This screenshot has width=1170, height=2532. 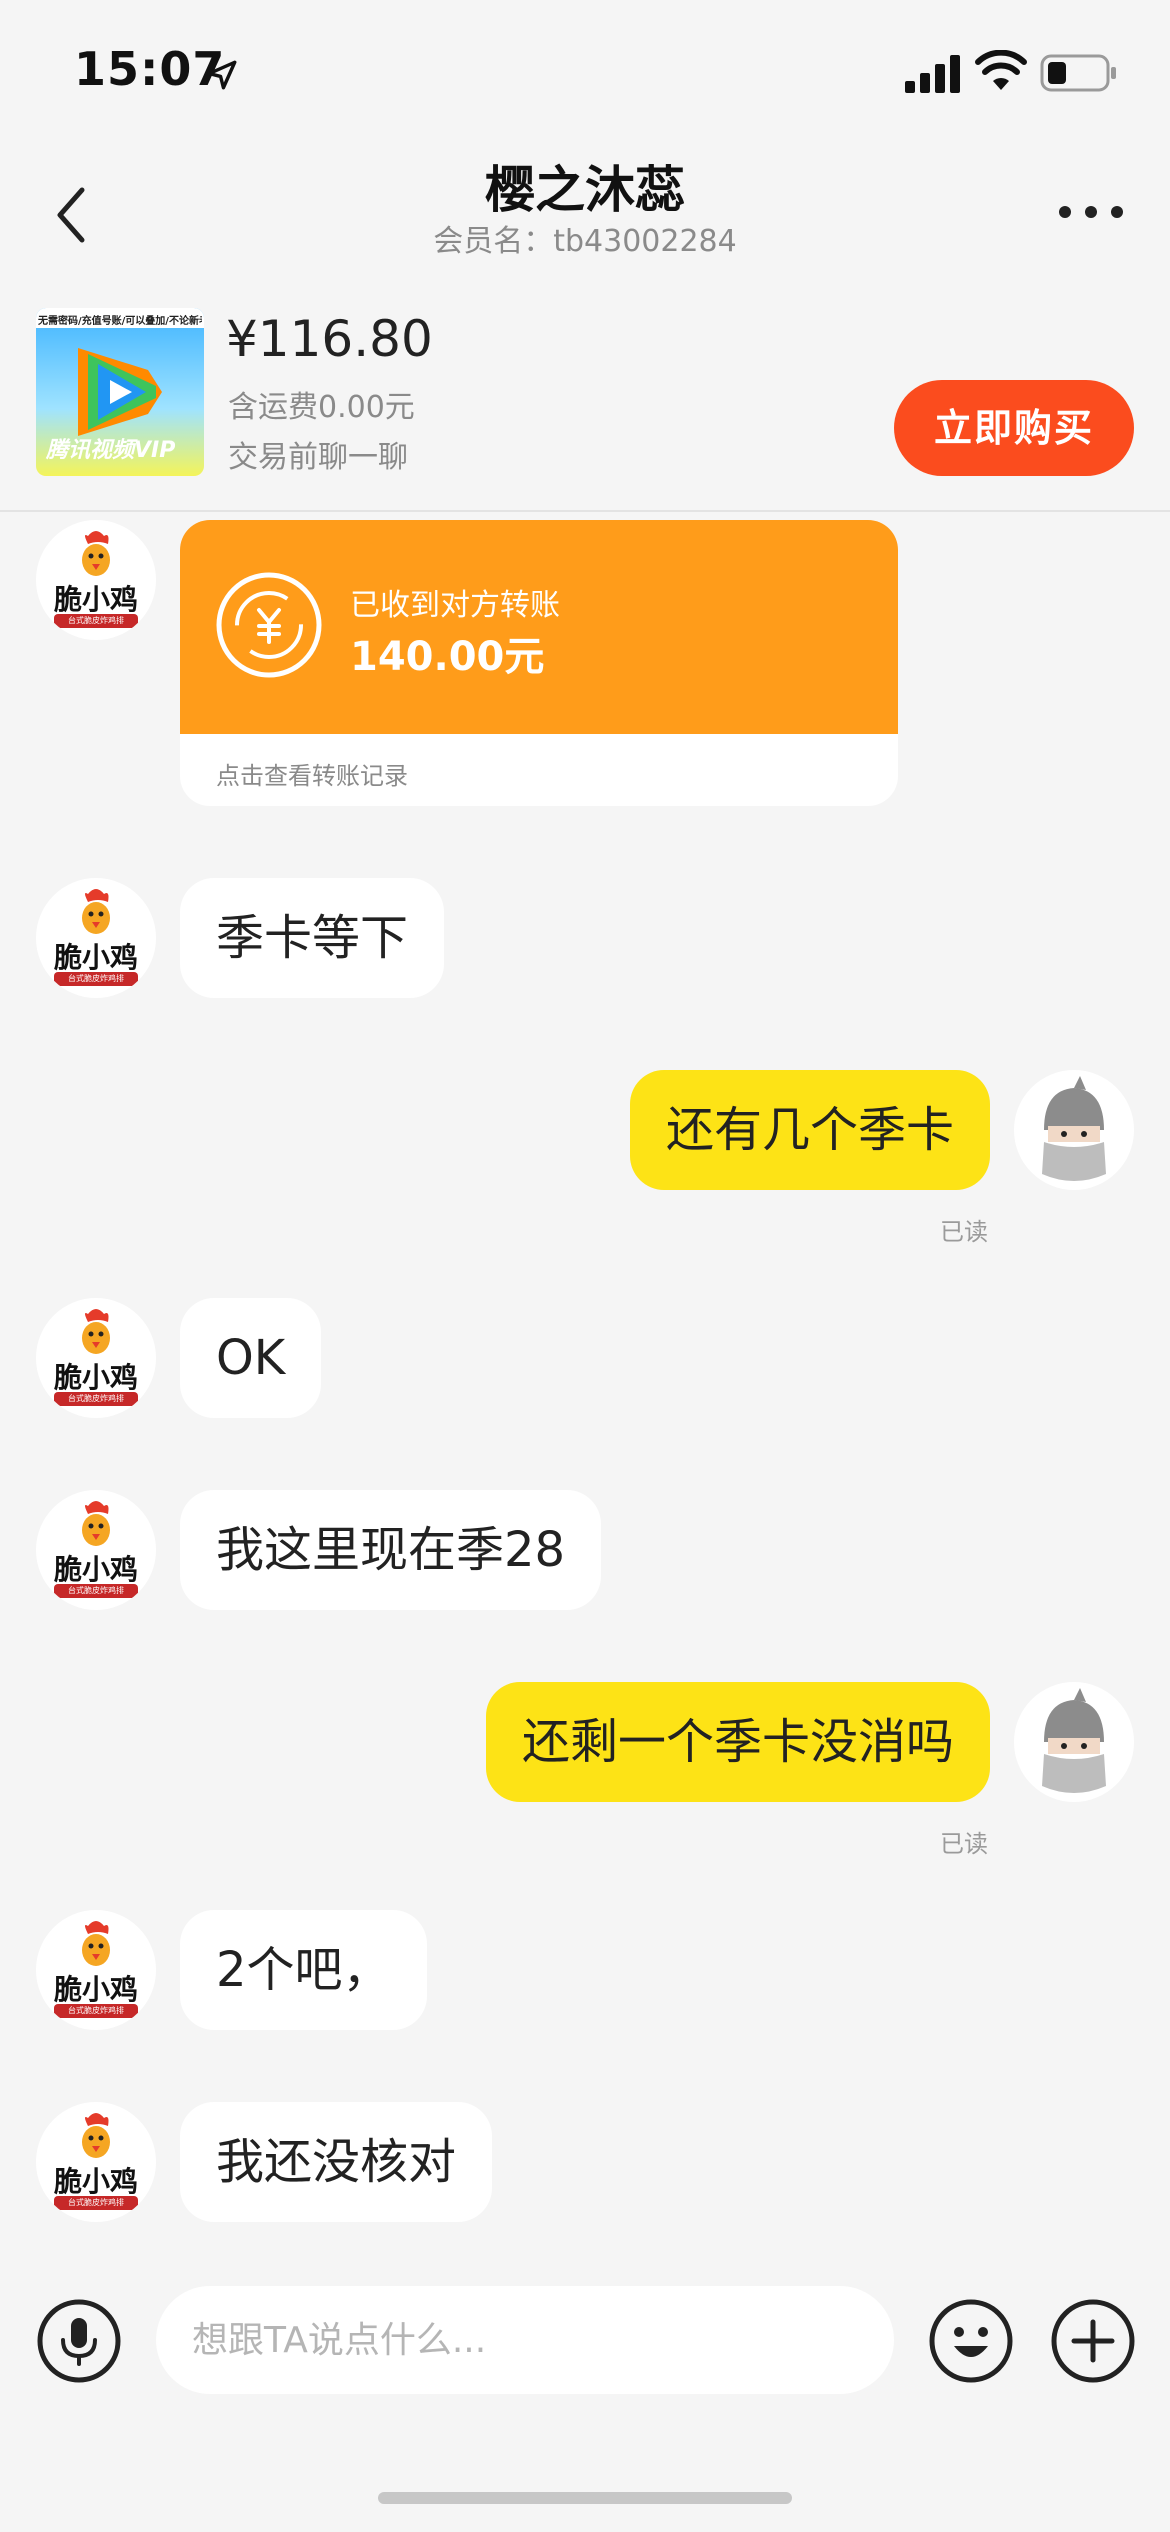 I want to click on product-thumbnail: 无需密码/充值号账/可以叠加/不论新老 腾讯视频VIP, so click(x=120, y=392).